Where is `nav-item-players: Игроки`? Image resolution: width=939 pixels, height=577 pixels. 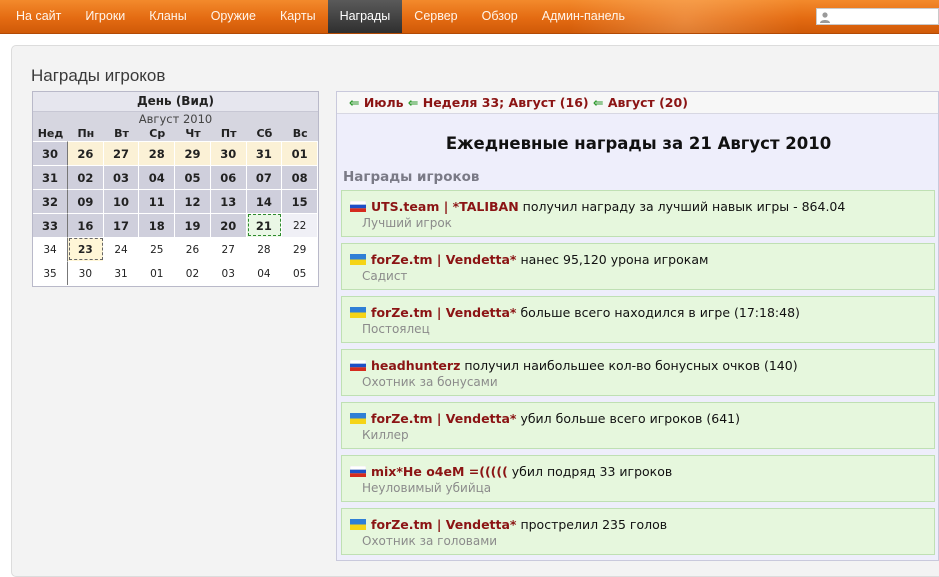 nav-item-players: Игроки is located at coordinates (105, 16).